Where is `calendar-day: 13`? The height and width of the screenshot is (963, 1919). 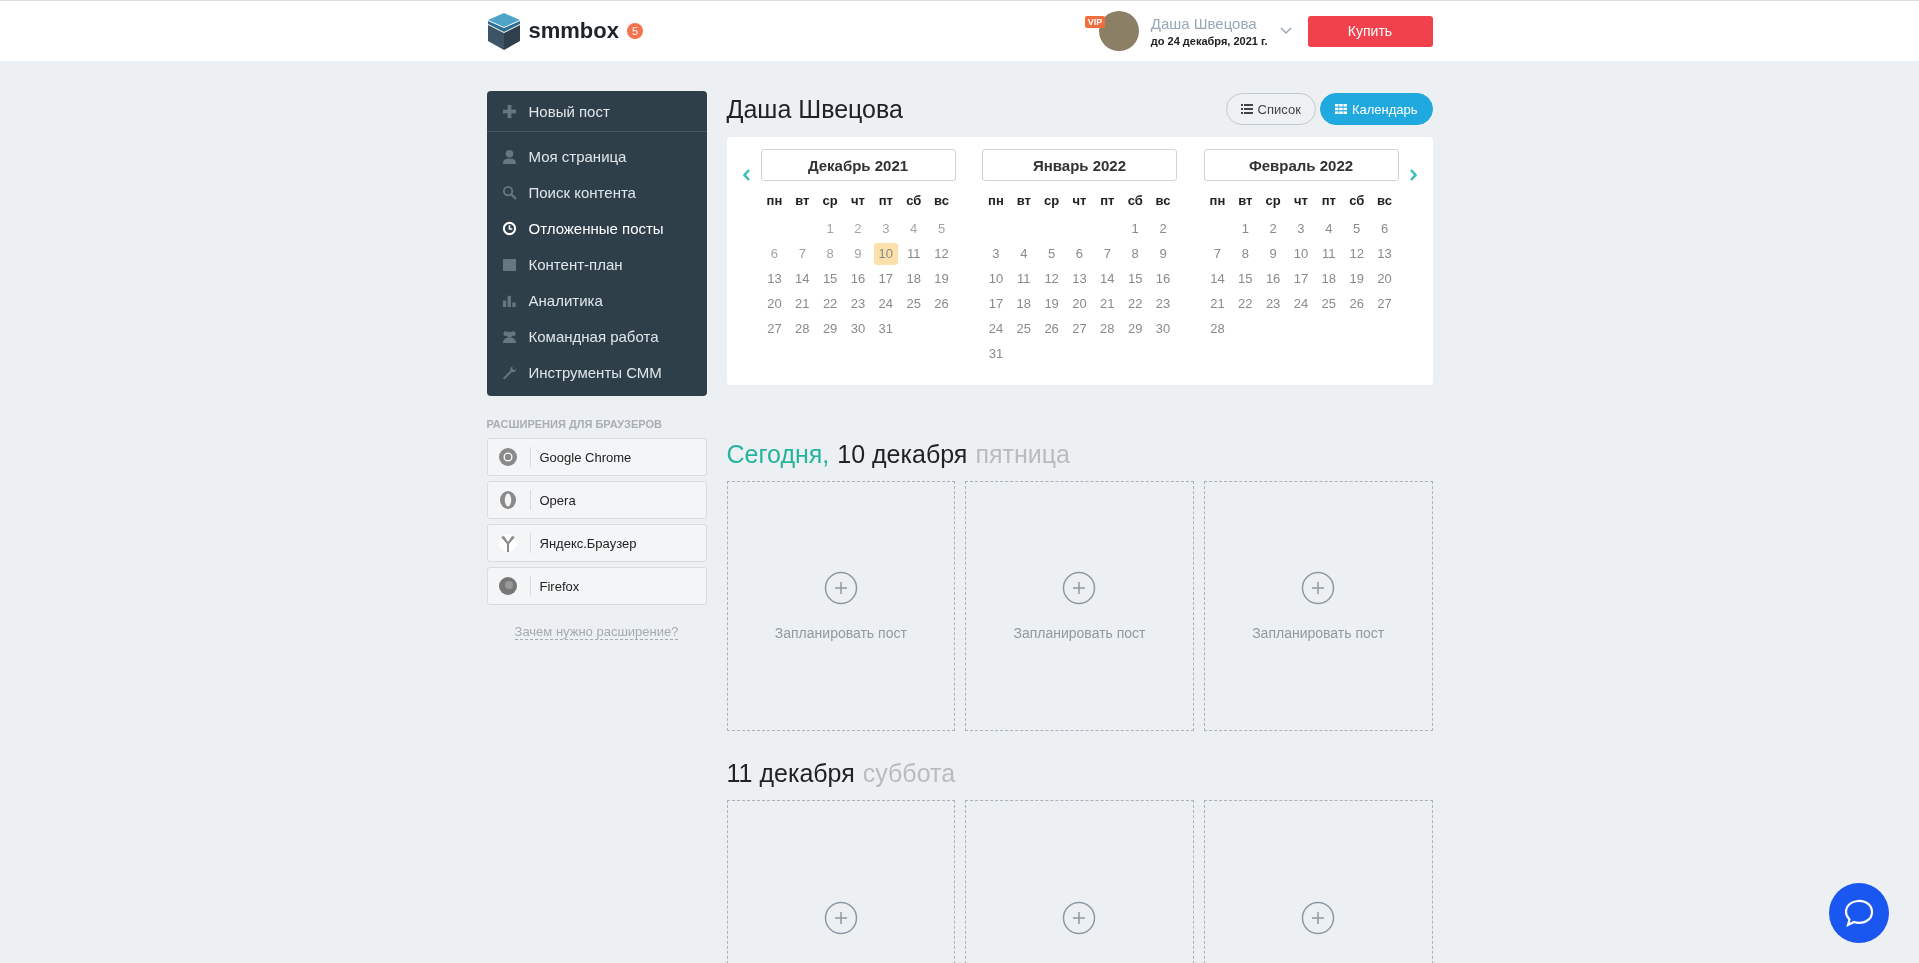
calendar-day: 13 is located at coordinates (1079, 279).